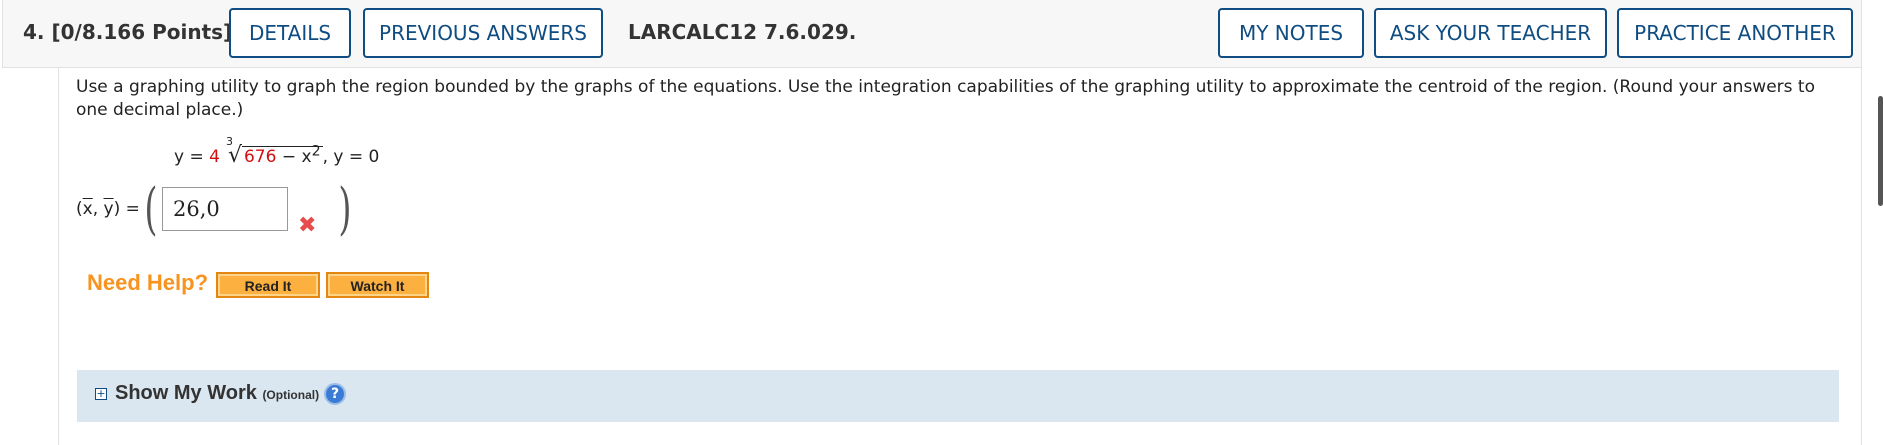 The image size is (1883, 445). I want to click on details-button: DETAILS, so click(290, 33).